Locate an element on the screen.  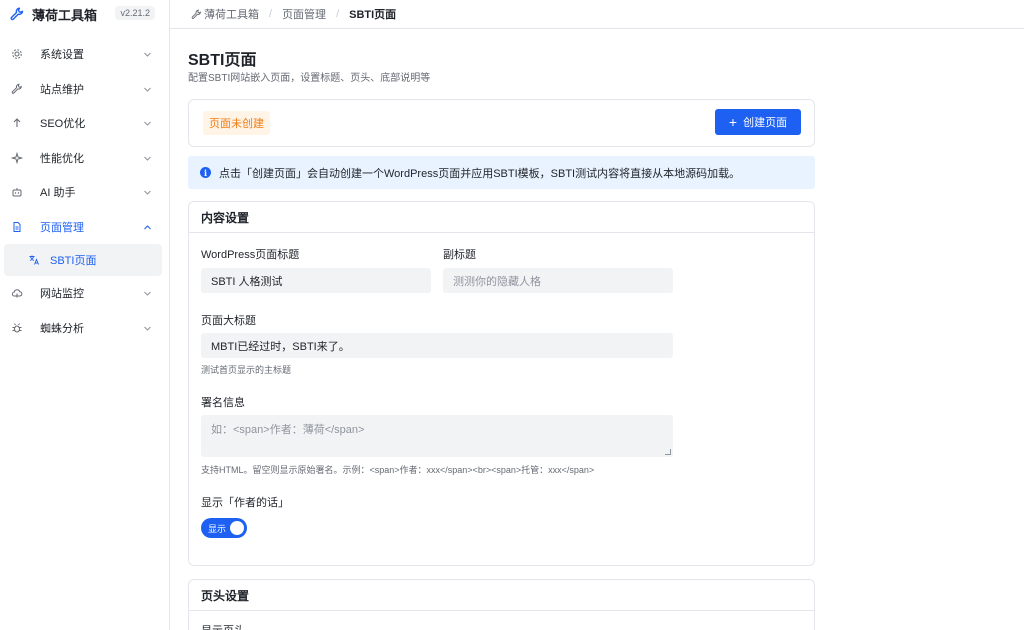
subtitle-input: 测测你的隐藏人格 is located at coordinates (558, 280).